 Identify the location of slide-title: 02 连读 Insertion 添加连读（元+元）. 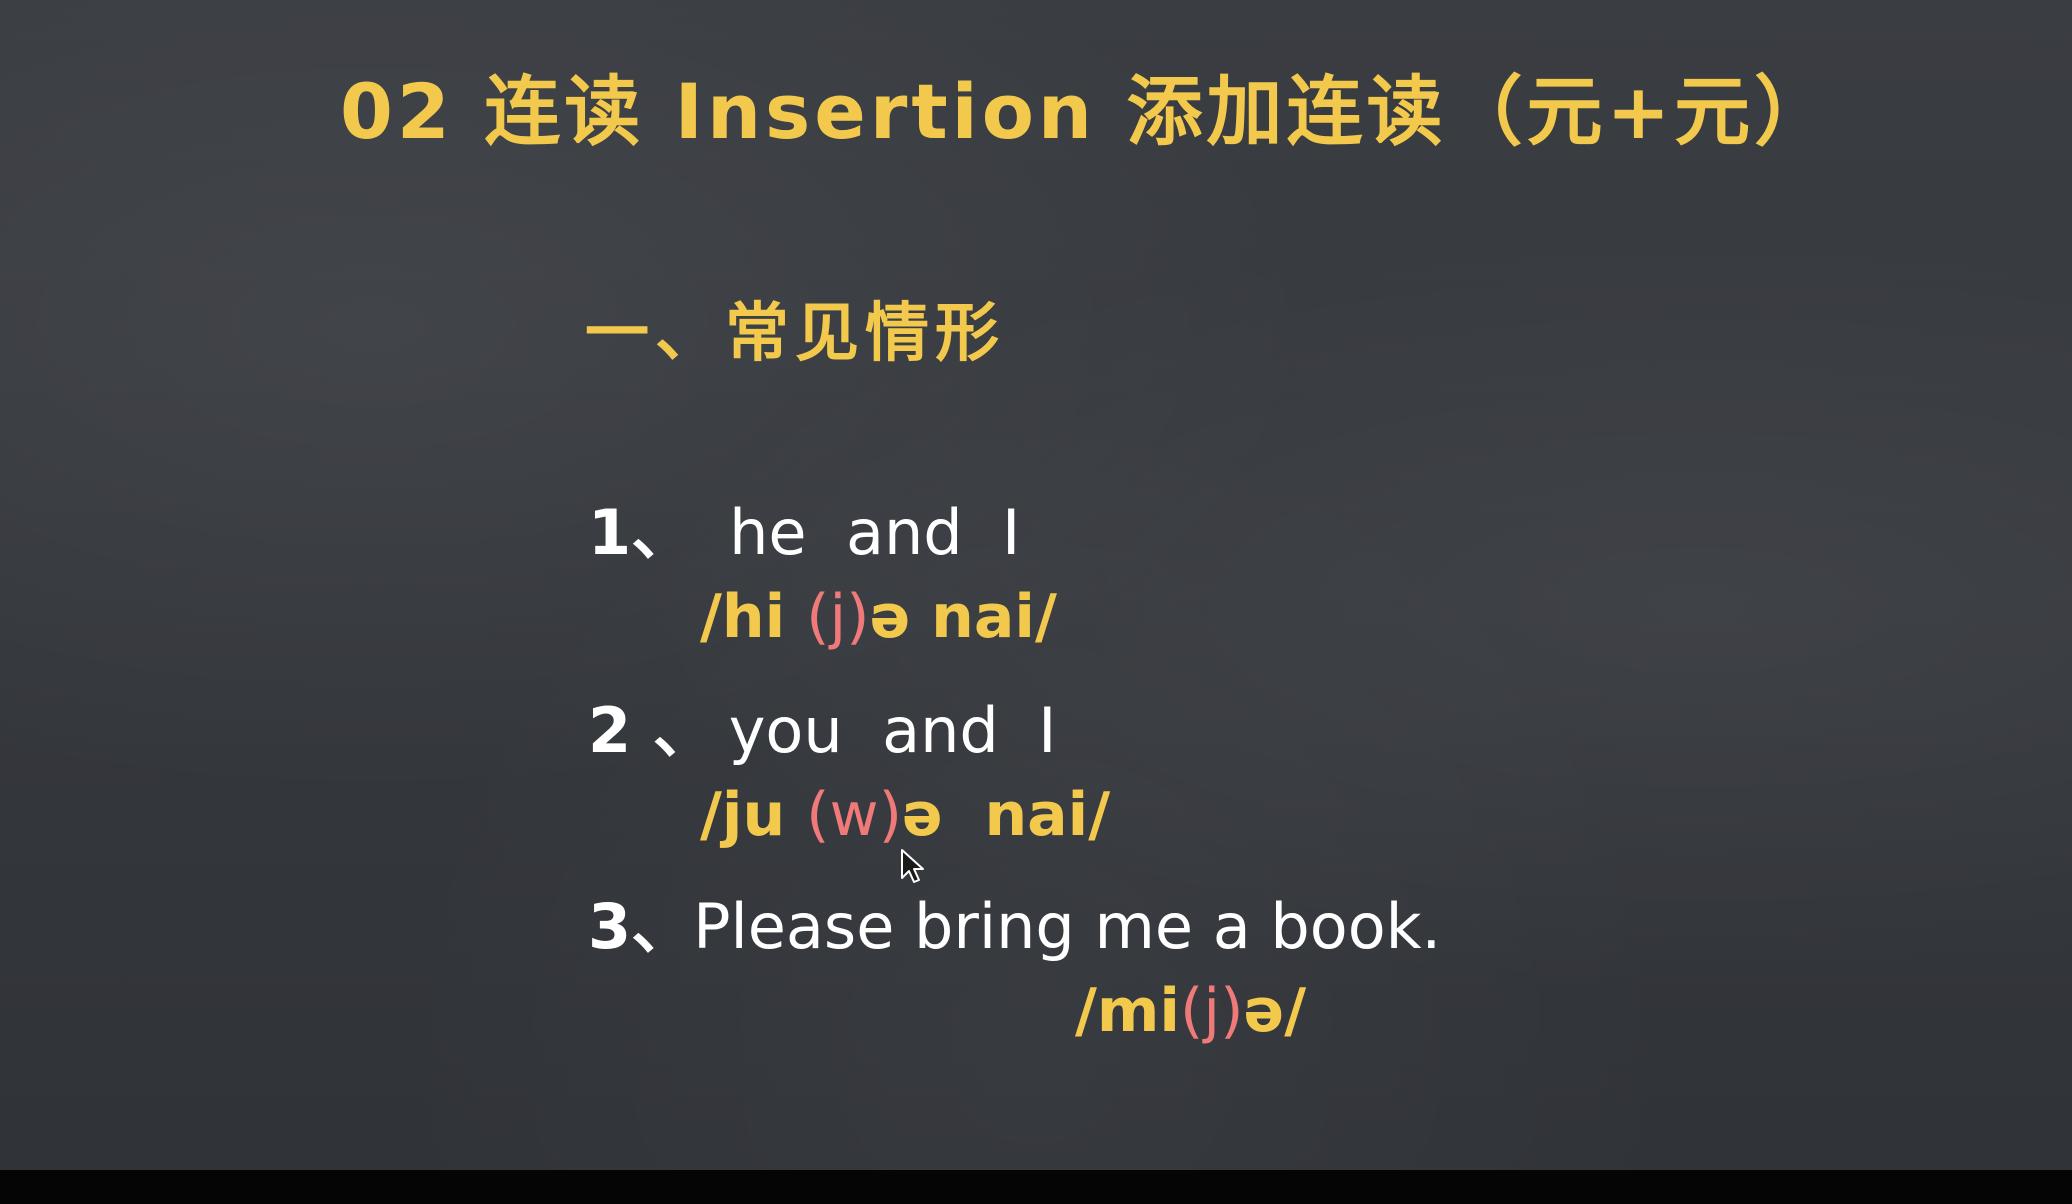
(1087, 111).